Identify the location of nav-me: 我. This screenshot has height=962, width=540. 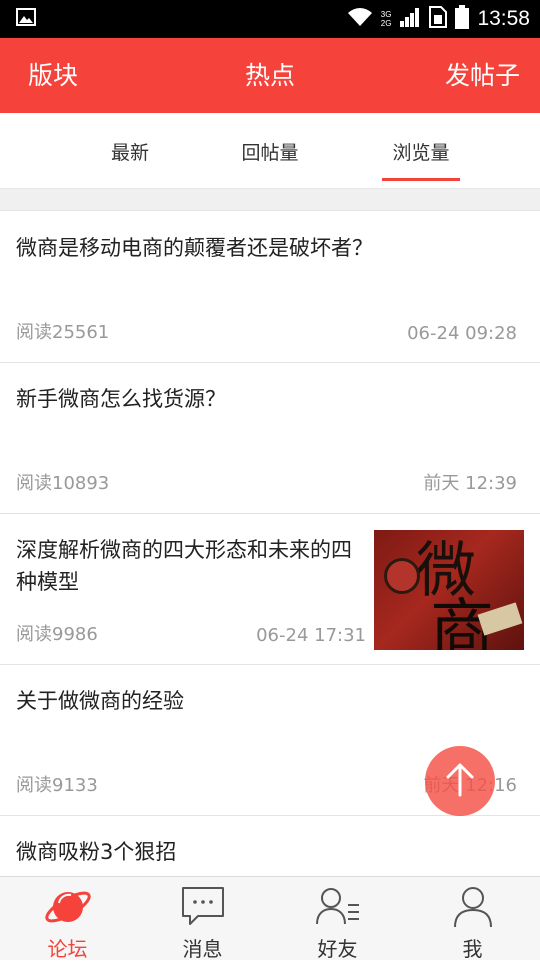
(472, 919).